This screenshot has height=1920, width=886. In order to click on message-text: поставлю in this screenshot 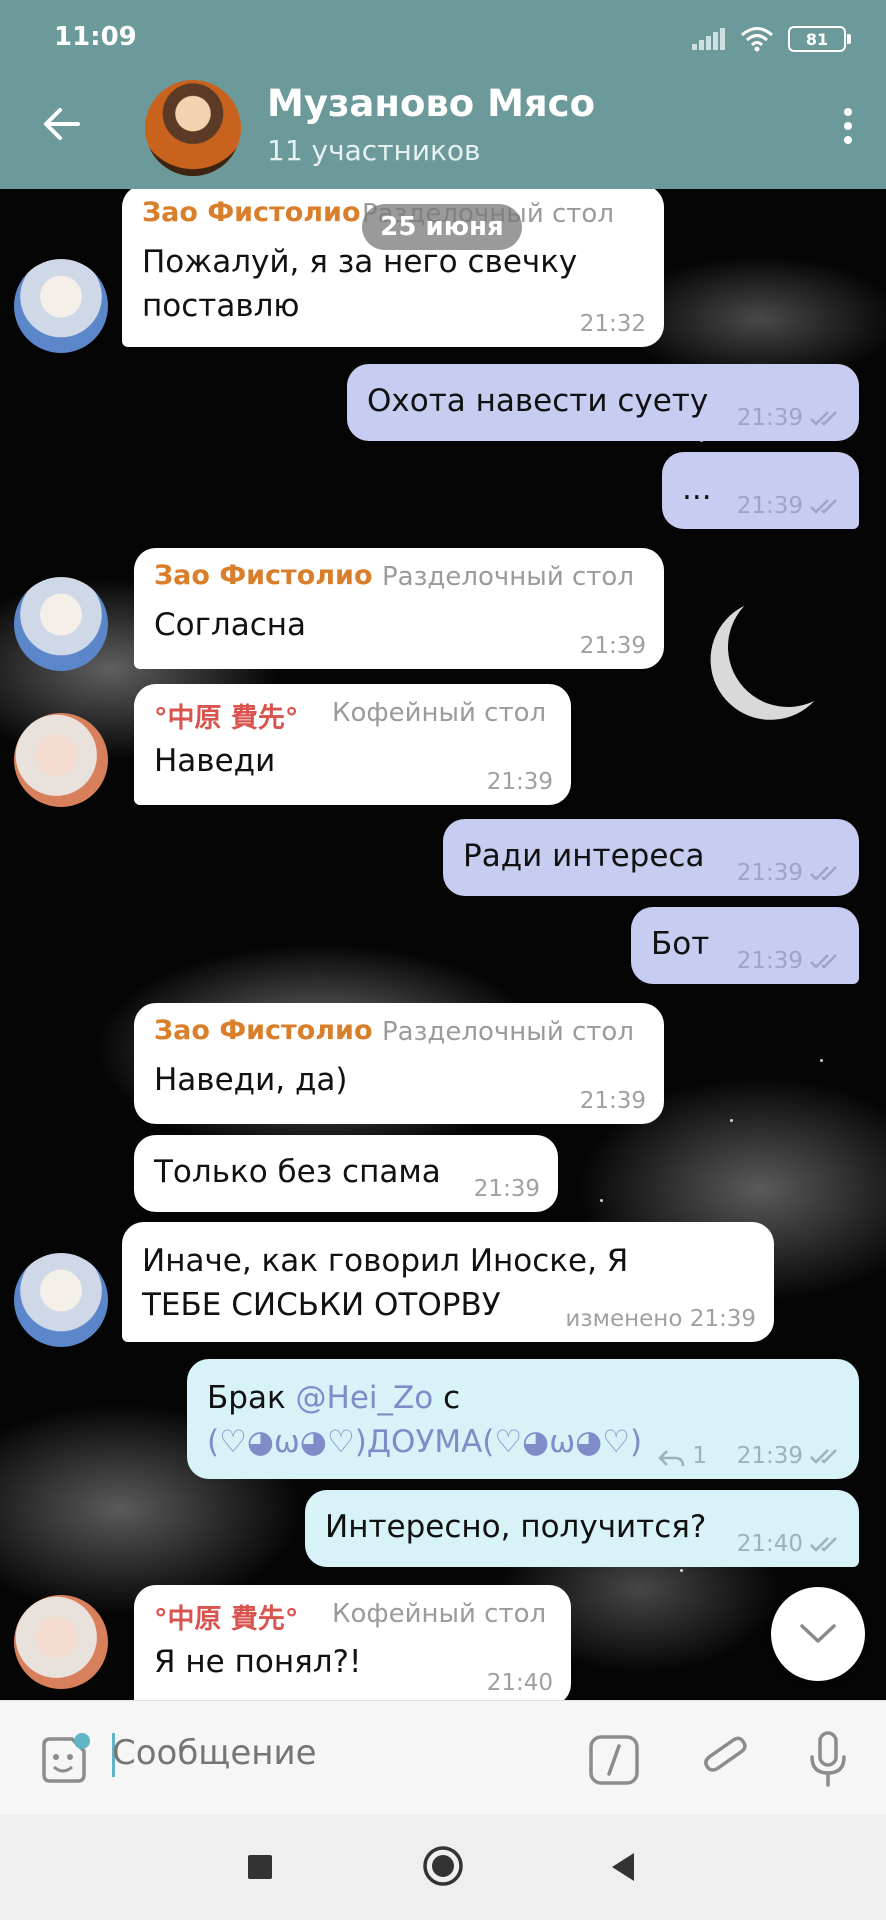, I will do `click(221, 306)`.